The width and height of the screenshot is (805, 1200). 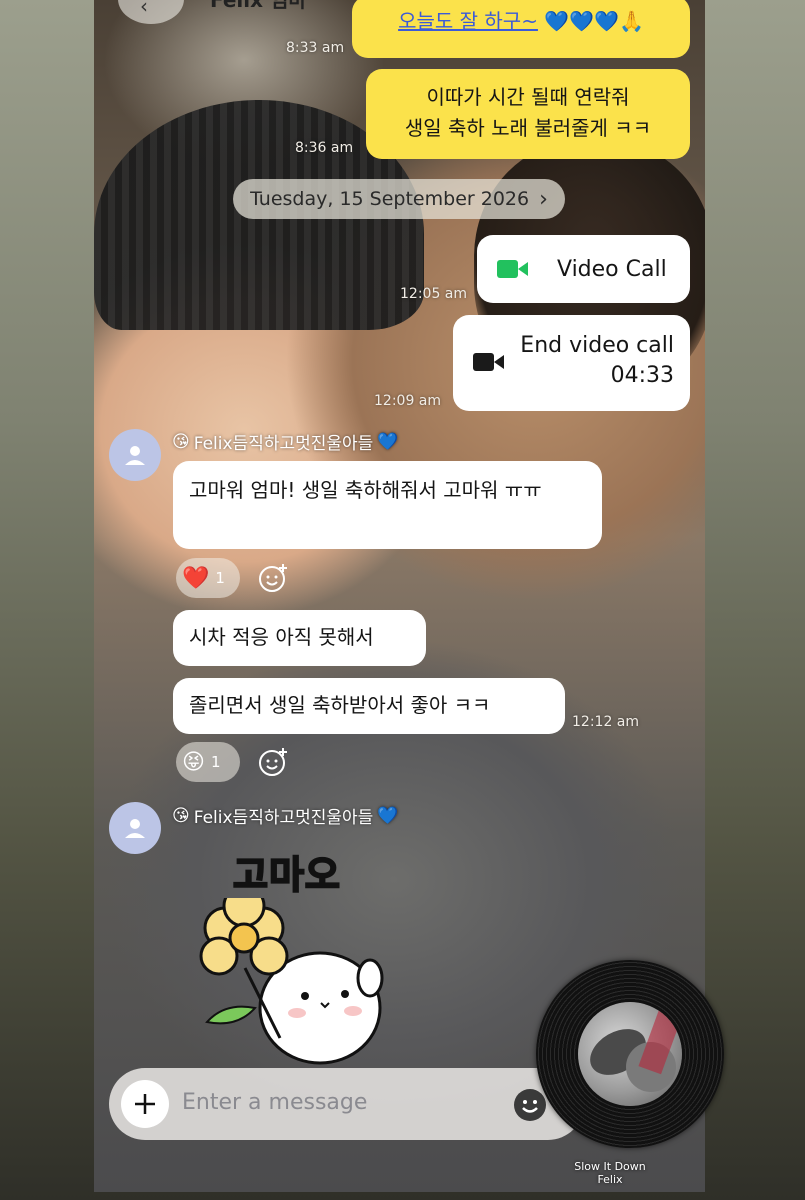 I want to click on my-message-bubble-top: 오늘도 잘 하구~ 💙💙💙🙏, so click(x=521, y=29).